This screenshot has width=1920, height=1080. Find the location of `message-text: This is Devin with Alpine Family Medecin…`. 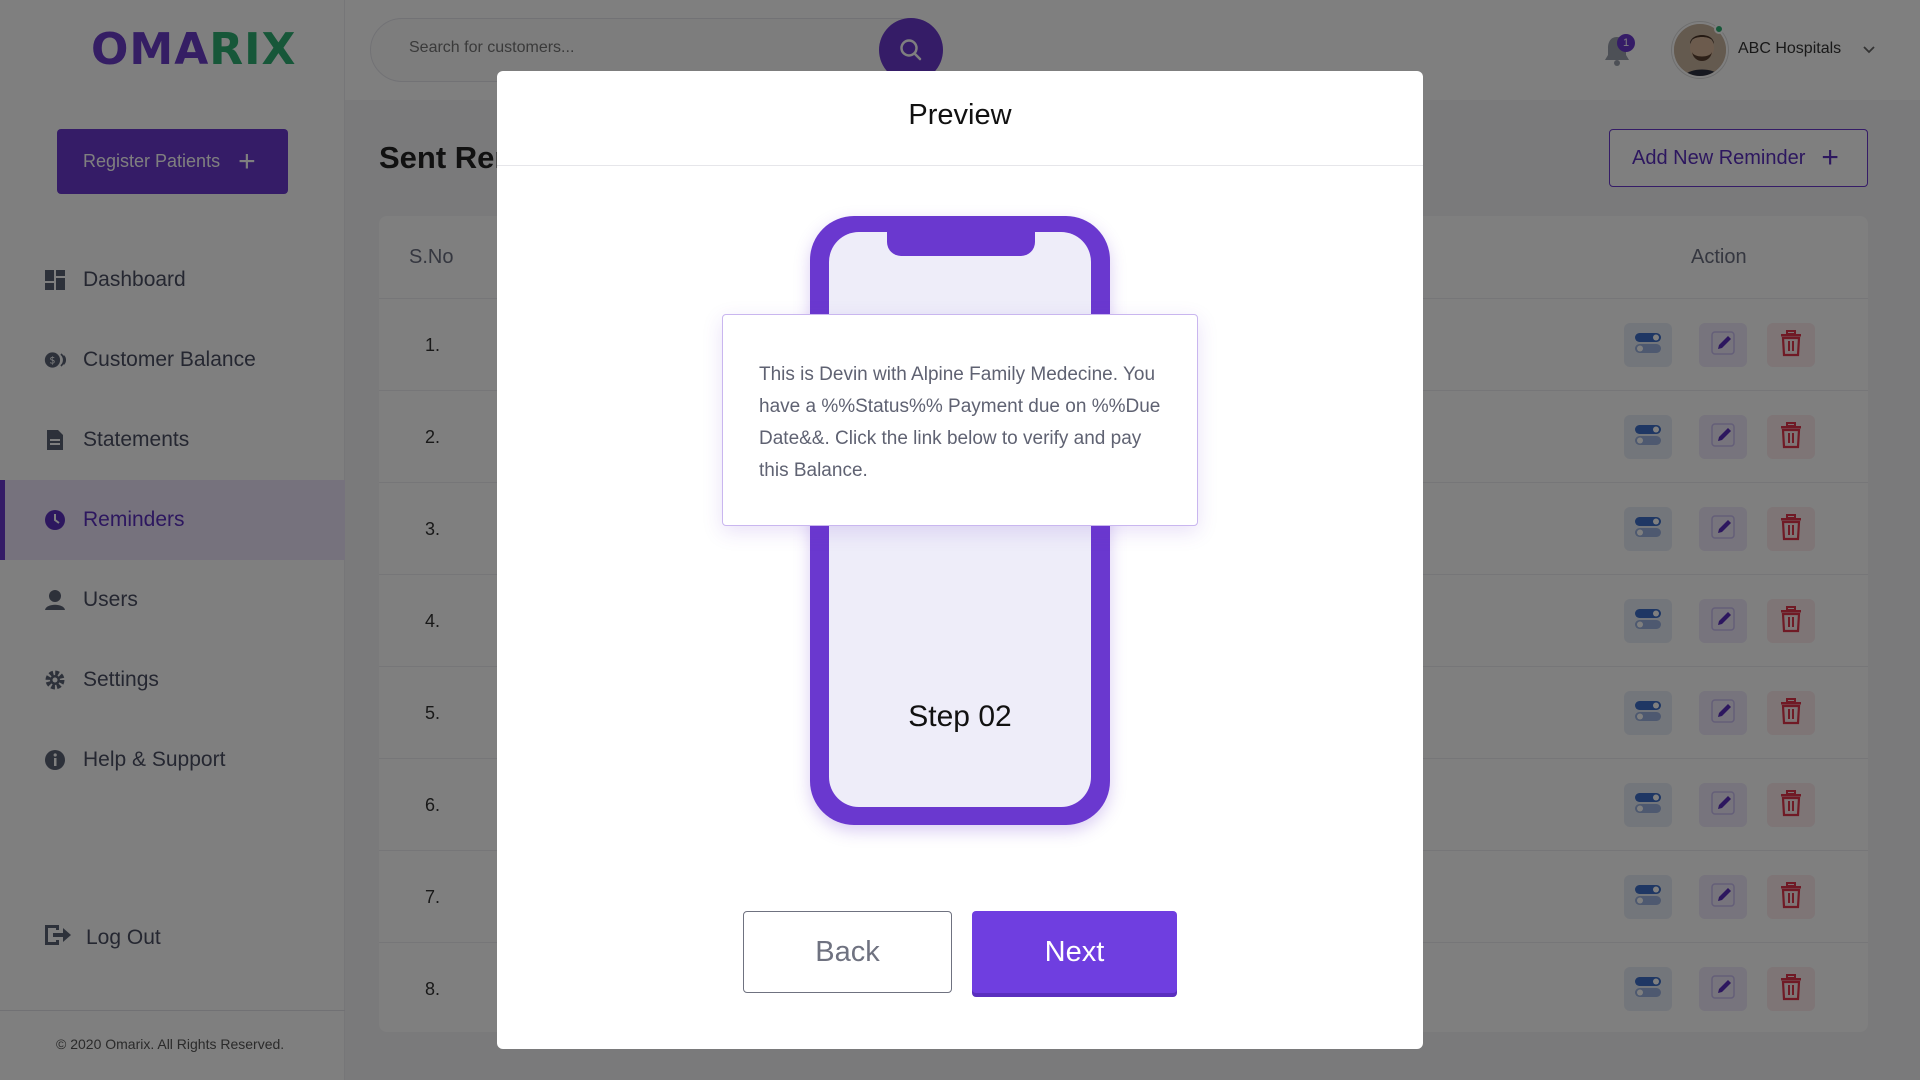

message-text: This is Devin with Alpine Family Medecin… is located at coordinates (960, 422).